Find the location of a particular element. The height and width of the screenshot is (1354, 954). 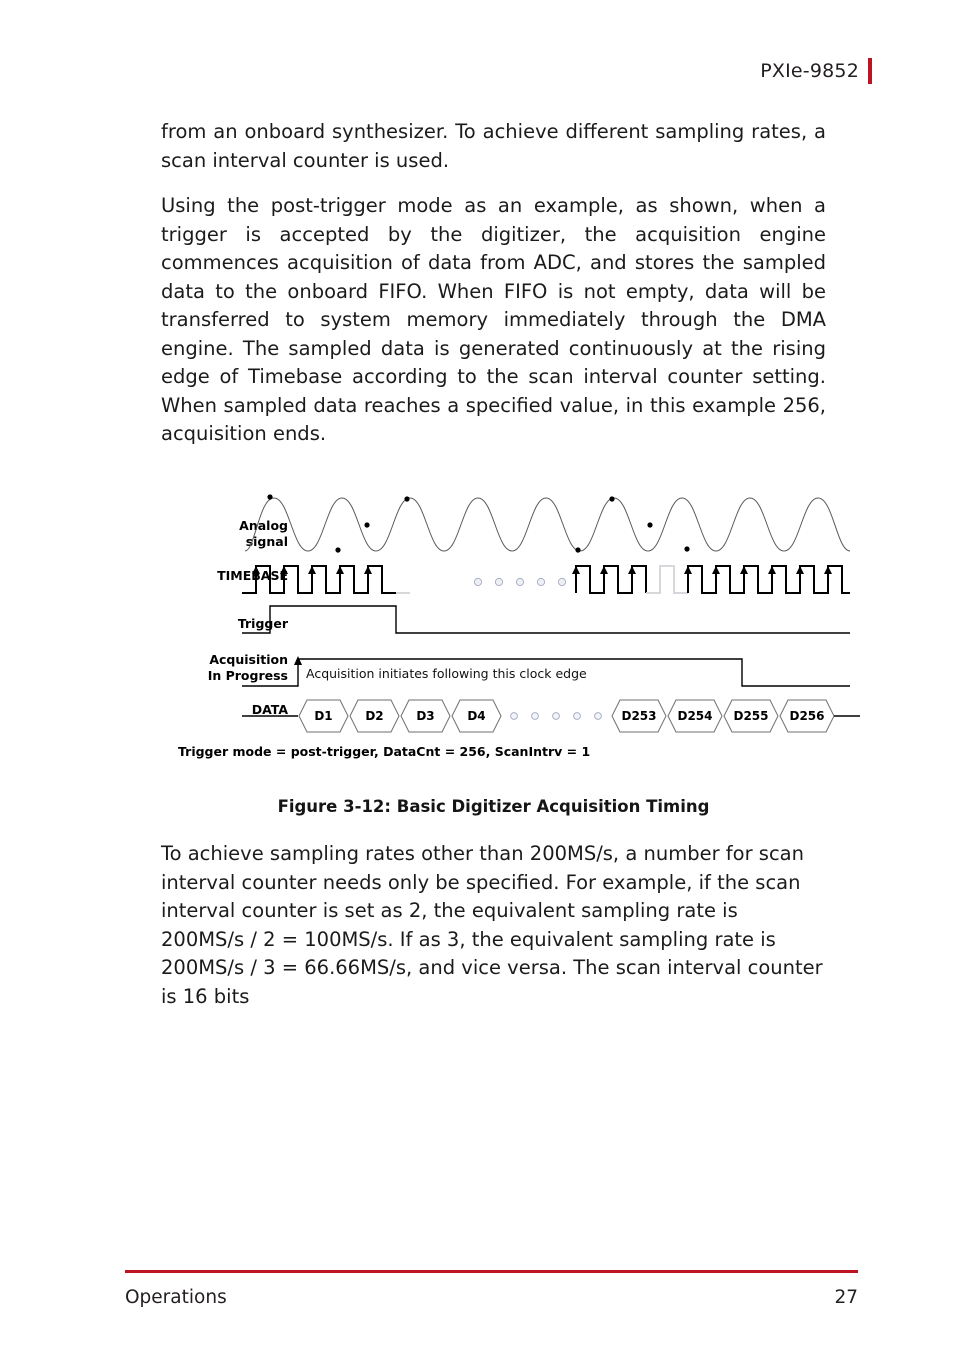

data-cell-label: D253 is located at coordinates (638, 716).